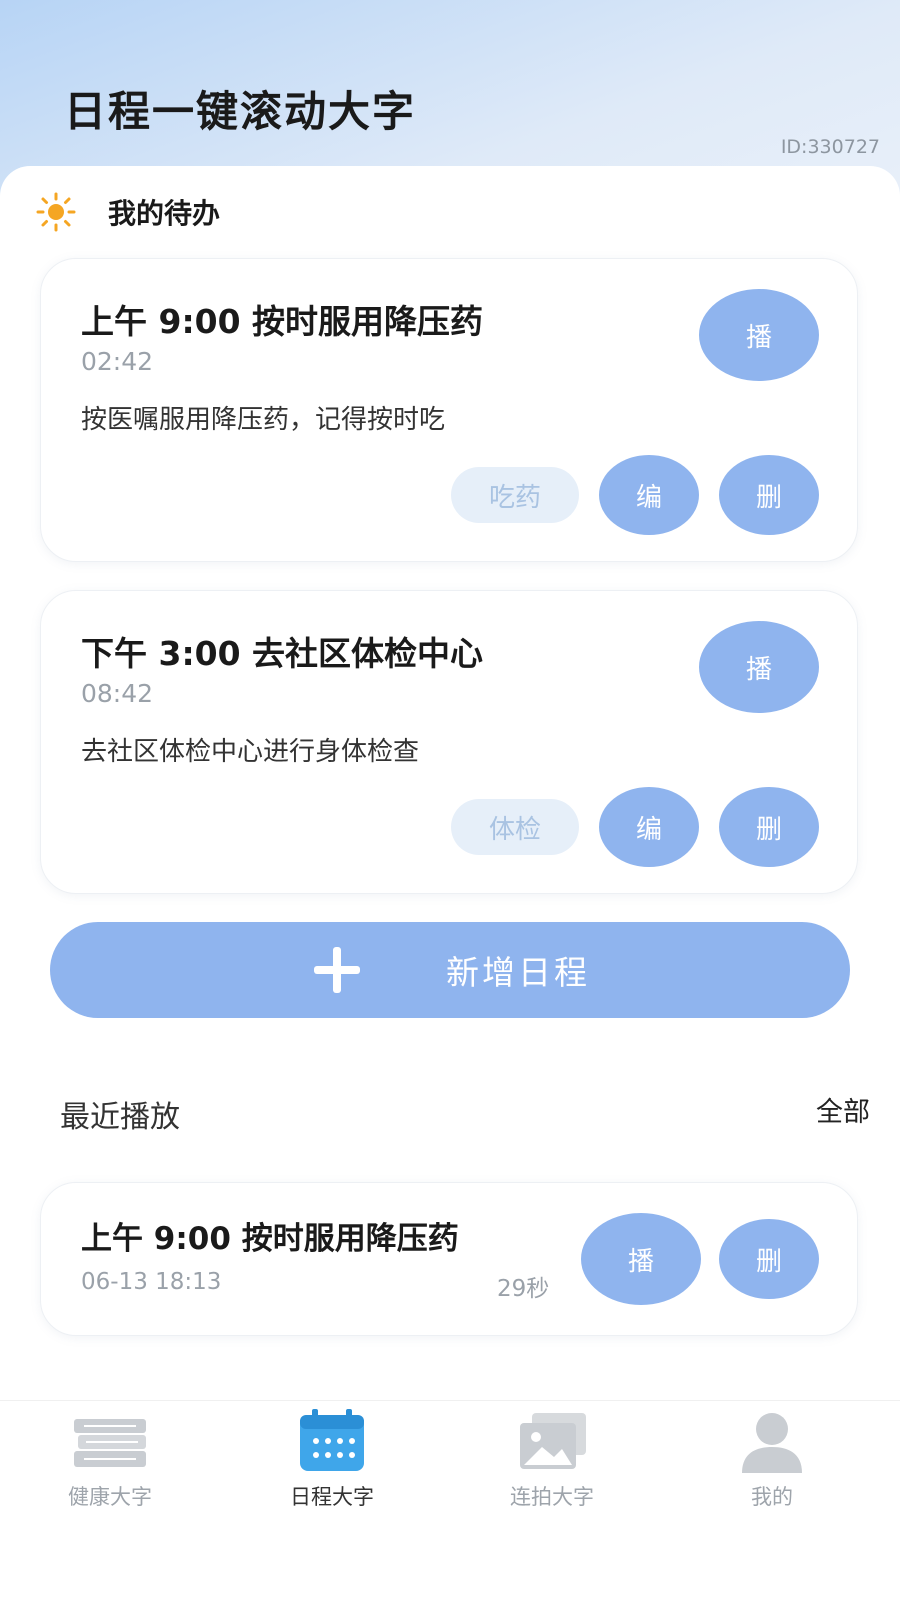 The width and height of the screenshot is (900, 1600). Describe the element at coordinates (830, 147) in the screenshot. I see `user-id-label: ID:330727` at that location.